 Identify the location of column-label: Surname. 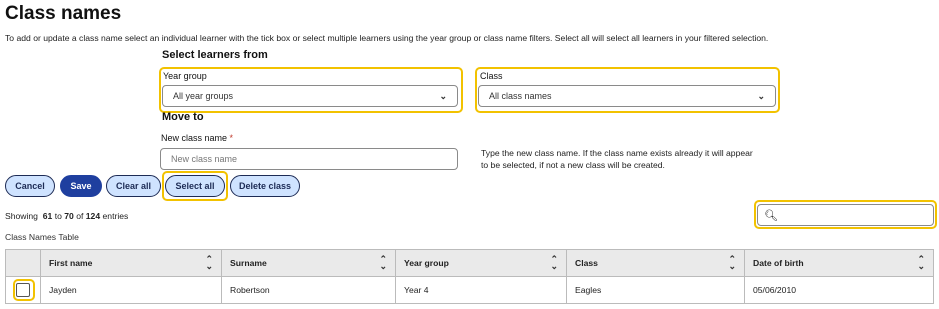
(248, 263).